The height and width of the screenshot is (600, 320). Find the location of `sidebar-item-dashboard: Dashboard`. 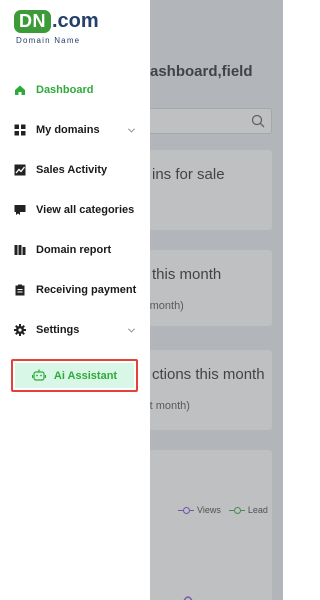

sidebar-item-dashboard: Dashboard is located at coordinates (75, 90).